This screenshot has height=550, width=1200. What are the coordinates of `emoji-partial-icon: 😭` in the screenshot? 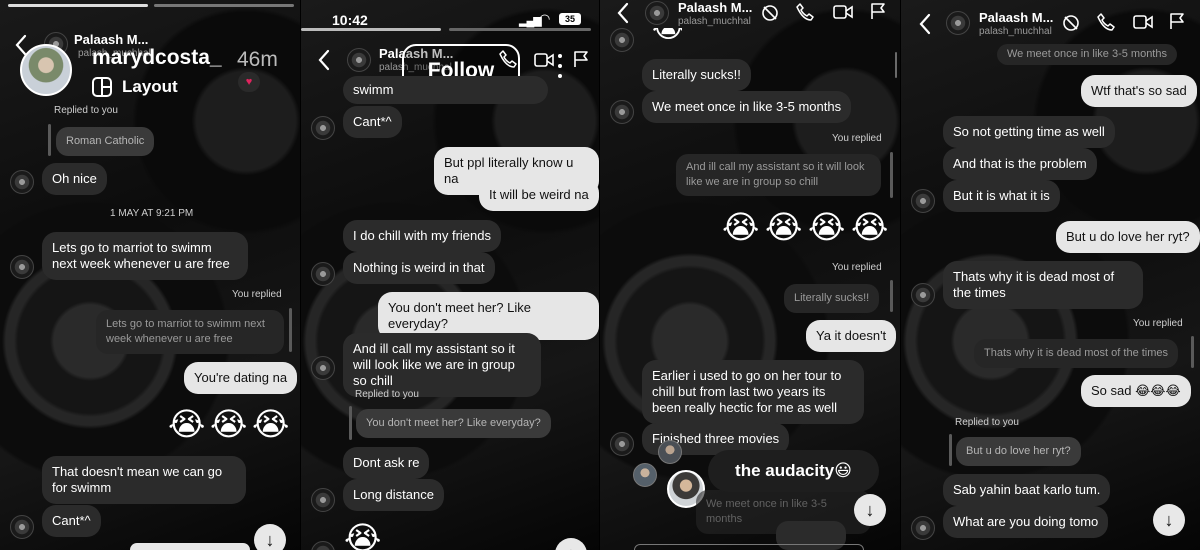 It's located at (667, 36).